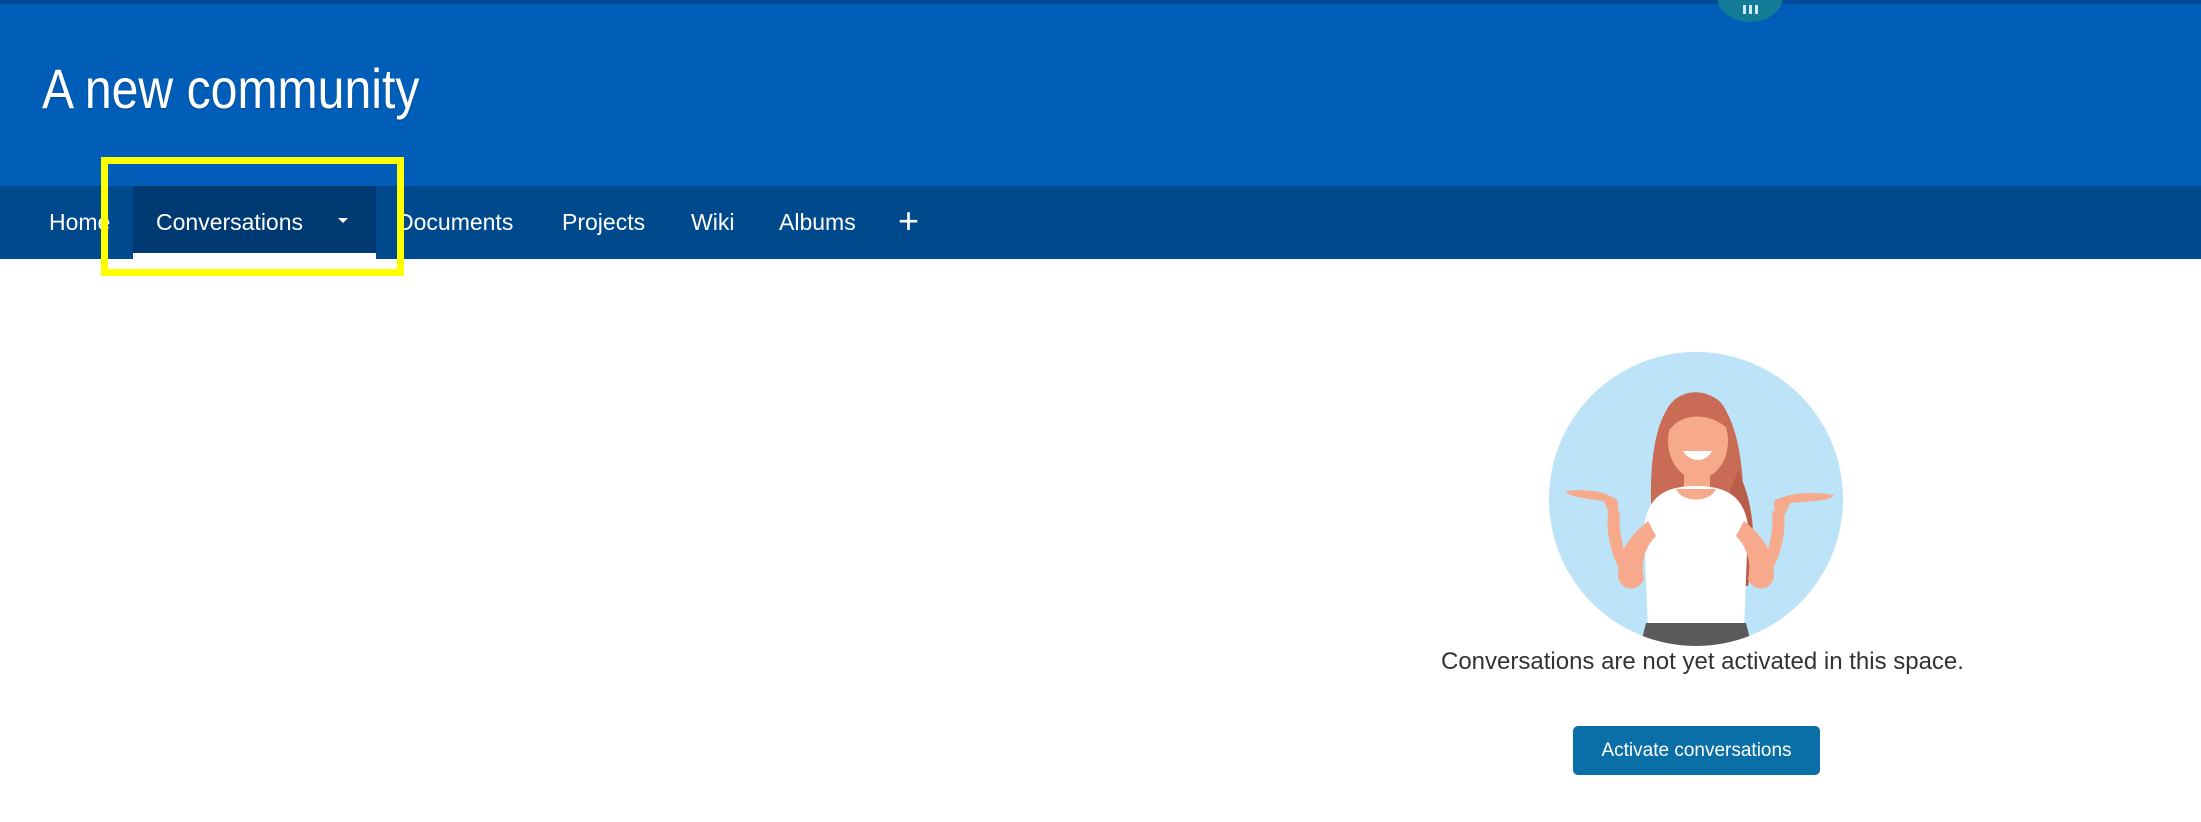 The image size is (2201, 822). What do you see at coordinates (603, 222) in the screenshot?
I see `nav-tab-projects: Projects` at bounding box center [603, 222].